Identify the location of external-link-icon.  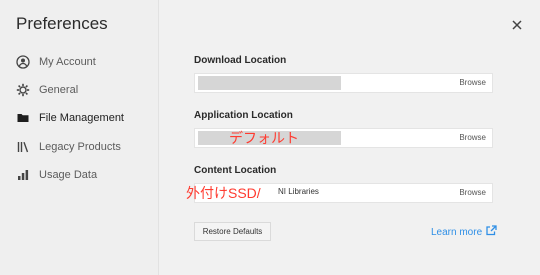
(489, 232).